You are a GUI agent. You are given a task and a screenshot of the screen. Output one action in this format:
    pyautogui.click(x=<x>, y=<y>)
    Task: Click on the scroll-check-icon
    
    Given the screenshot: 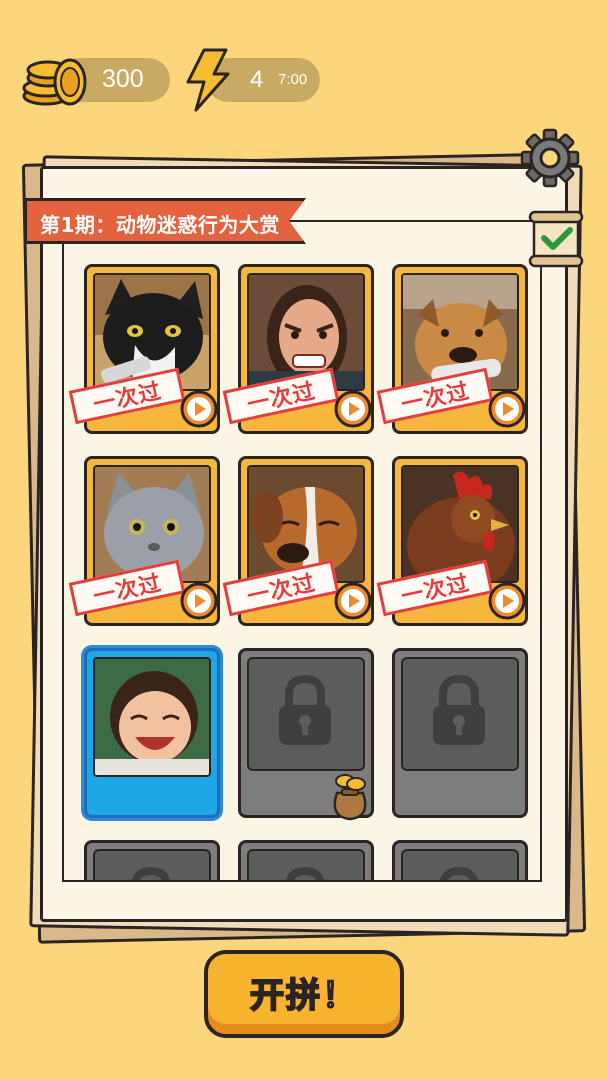 What is the action you would take?
    pyautogui.click(x=556, y=239)
    